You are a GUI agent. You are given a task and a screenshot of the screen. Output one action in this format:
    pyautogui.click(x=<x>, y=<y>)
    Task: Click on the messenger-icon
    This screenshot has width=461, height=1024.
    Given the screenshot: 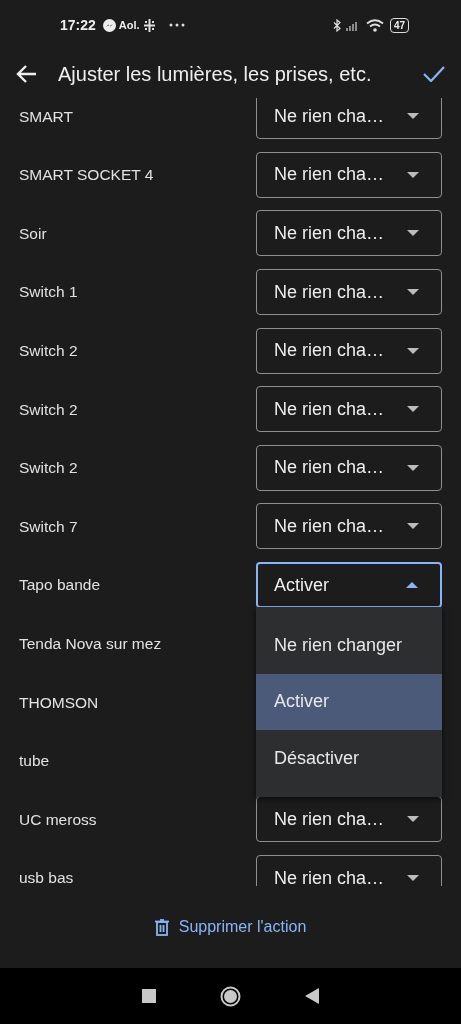 What is the action you would take?
    pyautogui.click(x=109, y=25)
    